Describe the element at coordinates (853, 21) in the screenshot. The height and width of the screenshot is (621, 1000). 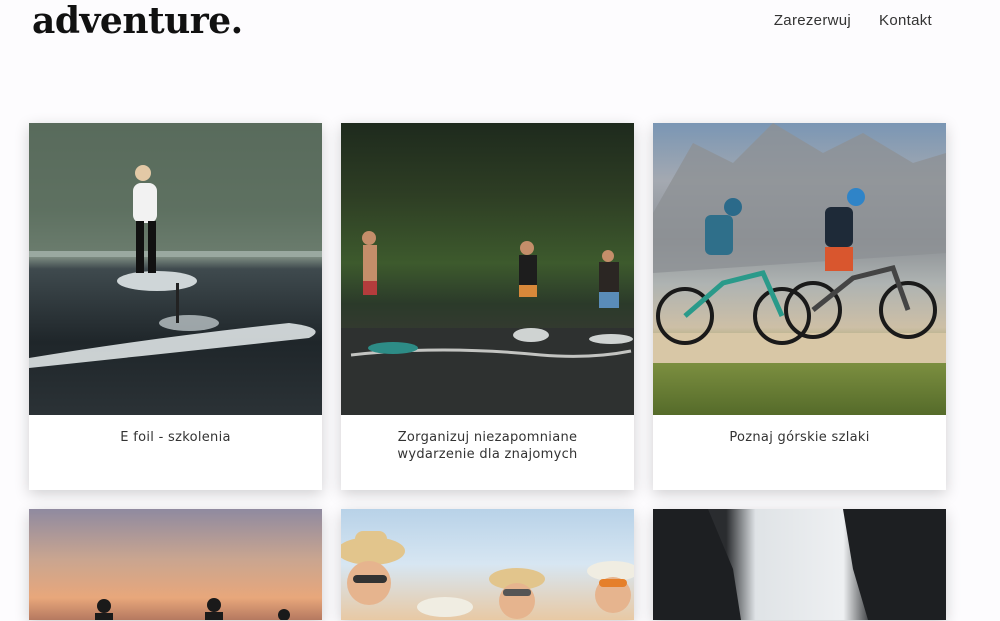
I see `main-nav: Zarezerwuj Kontakt` at that location.